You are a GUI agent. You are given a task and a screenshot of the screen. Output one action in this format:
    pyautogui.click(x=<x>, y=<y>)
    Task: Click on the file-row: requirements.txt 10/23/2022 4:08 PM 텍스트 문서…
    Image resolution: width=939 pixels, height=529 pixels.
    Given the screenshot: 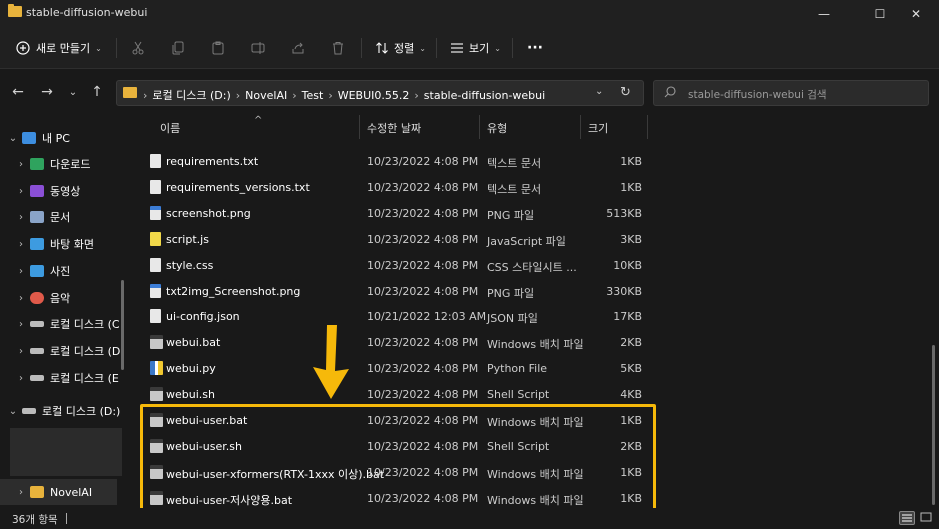 What is the action you would take?
    pyautogui.click(x=470, y=161)
    